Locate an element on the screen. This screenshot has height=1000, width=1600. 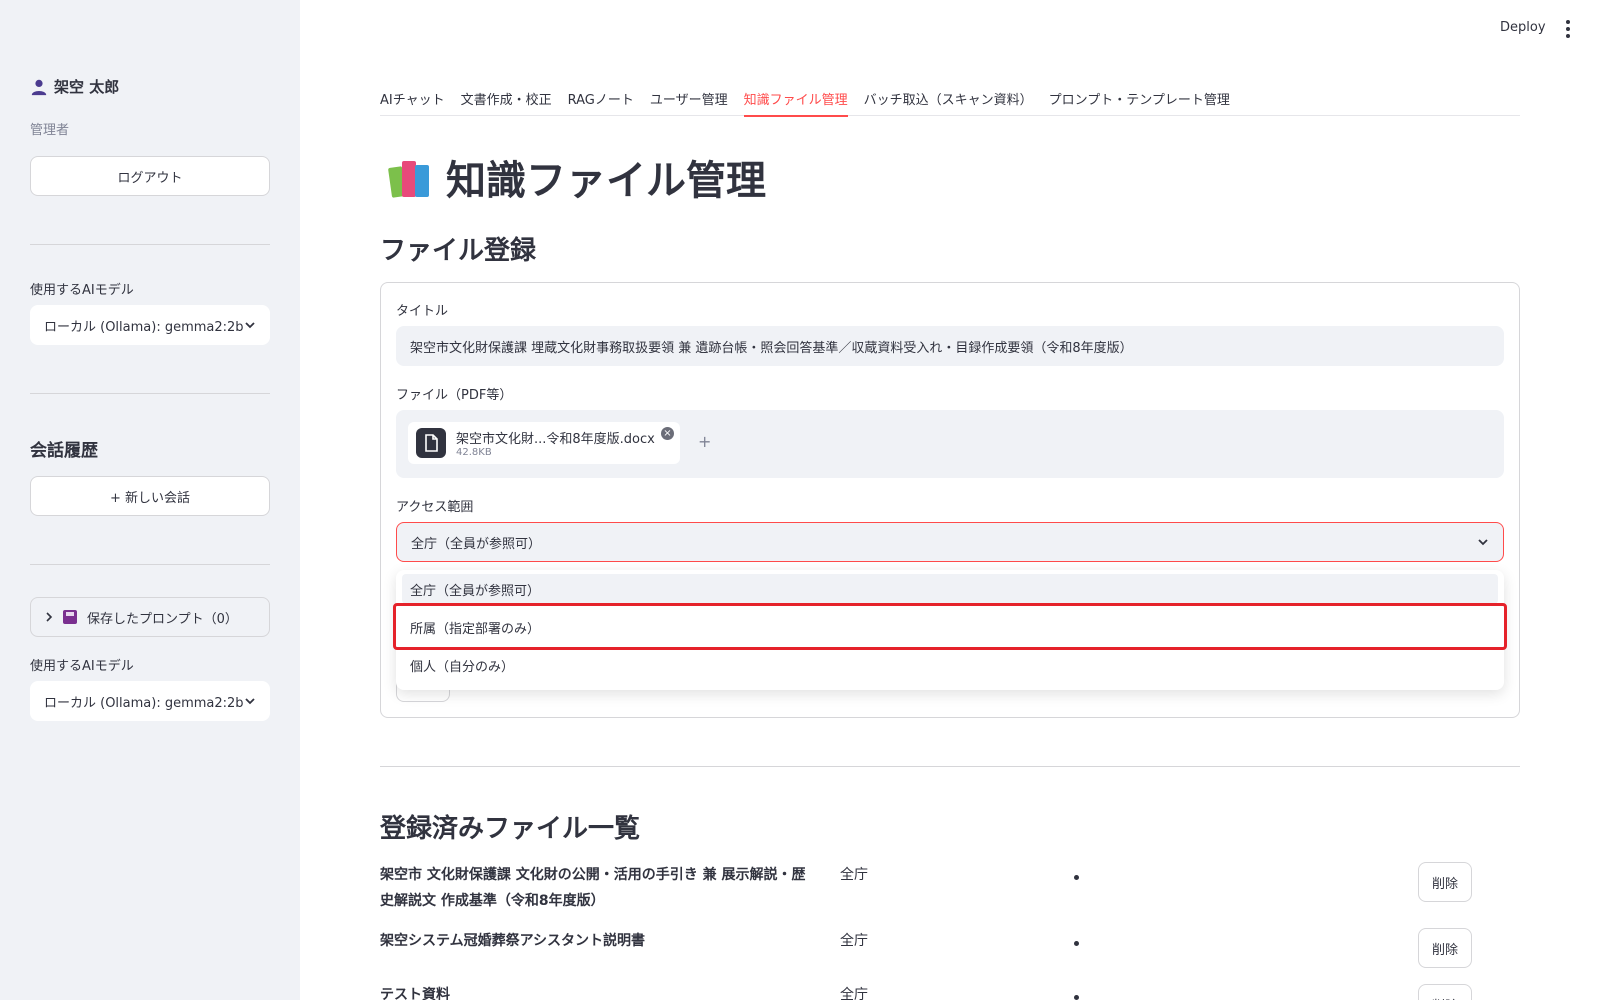
tab-5: バッチ取込（スキャン資料） is located at coordinates (948, 98).